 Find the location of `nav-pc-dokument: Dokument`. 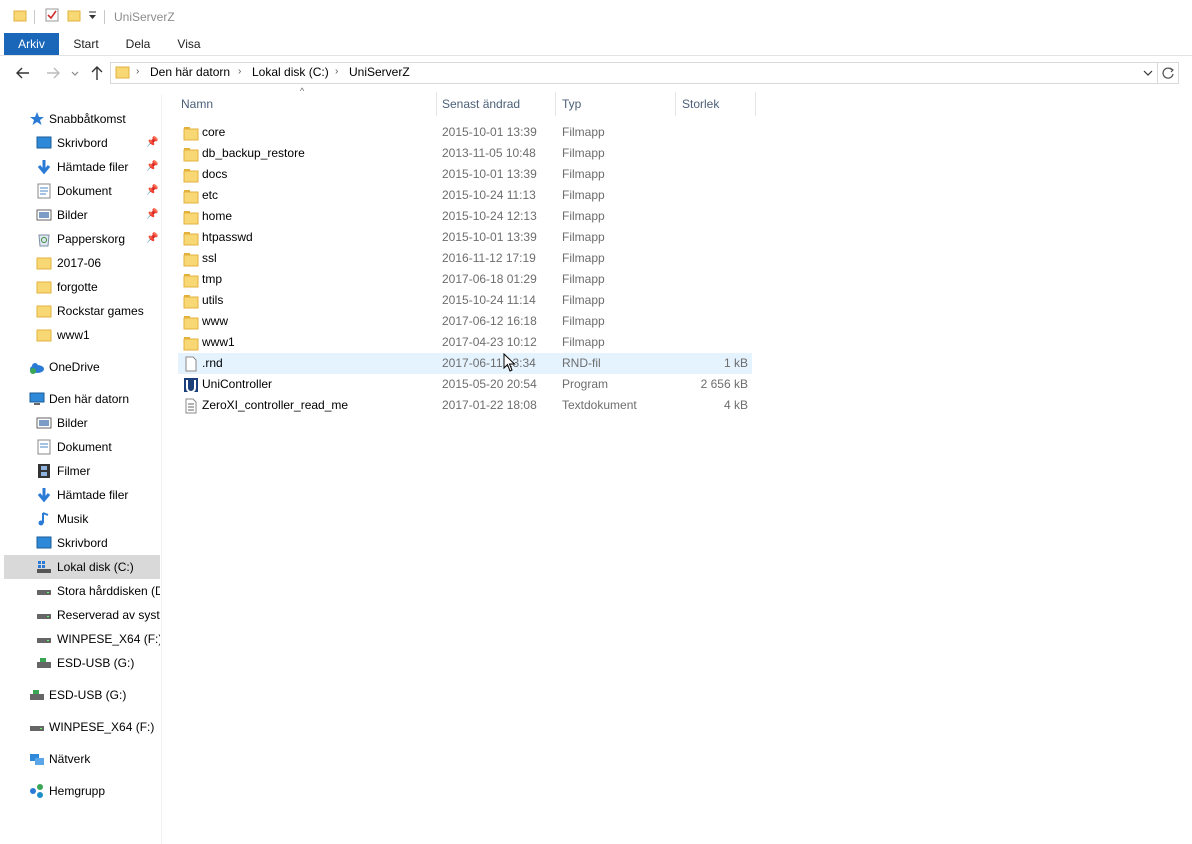

nav-pc-dokument: Dokument is located at coordinates (80, 447).